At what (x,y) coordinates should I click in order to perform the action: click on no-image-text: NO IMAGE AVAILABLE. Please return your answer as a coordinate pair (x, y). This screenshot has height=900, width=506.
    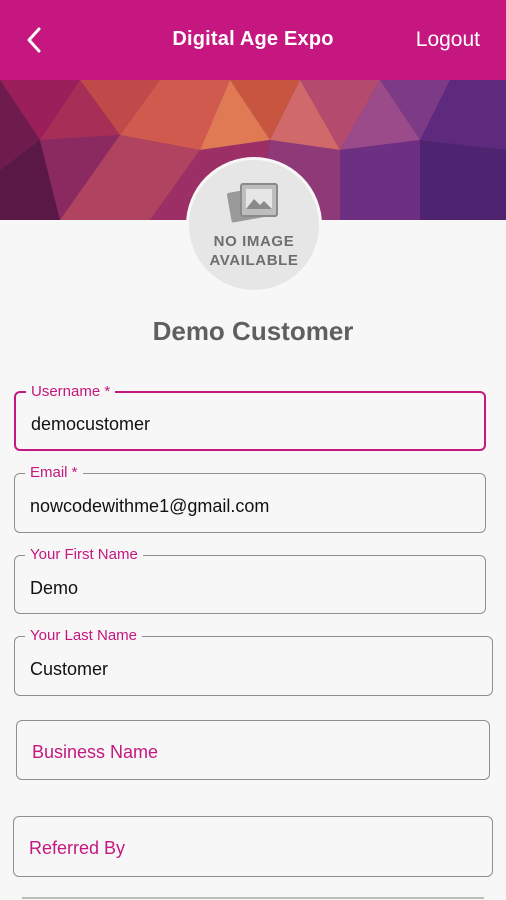
    Looking at the image, I should click on (254, 251).